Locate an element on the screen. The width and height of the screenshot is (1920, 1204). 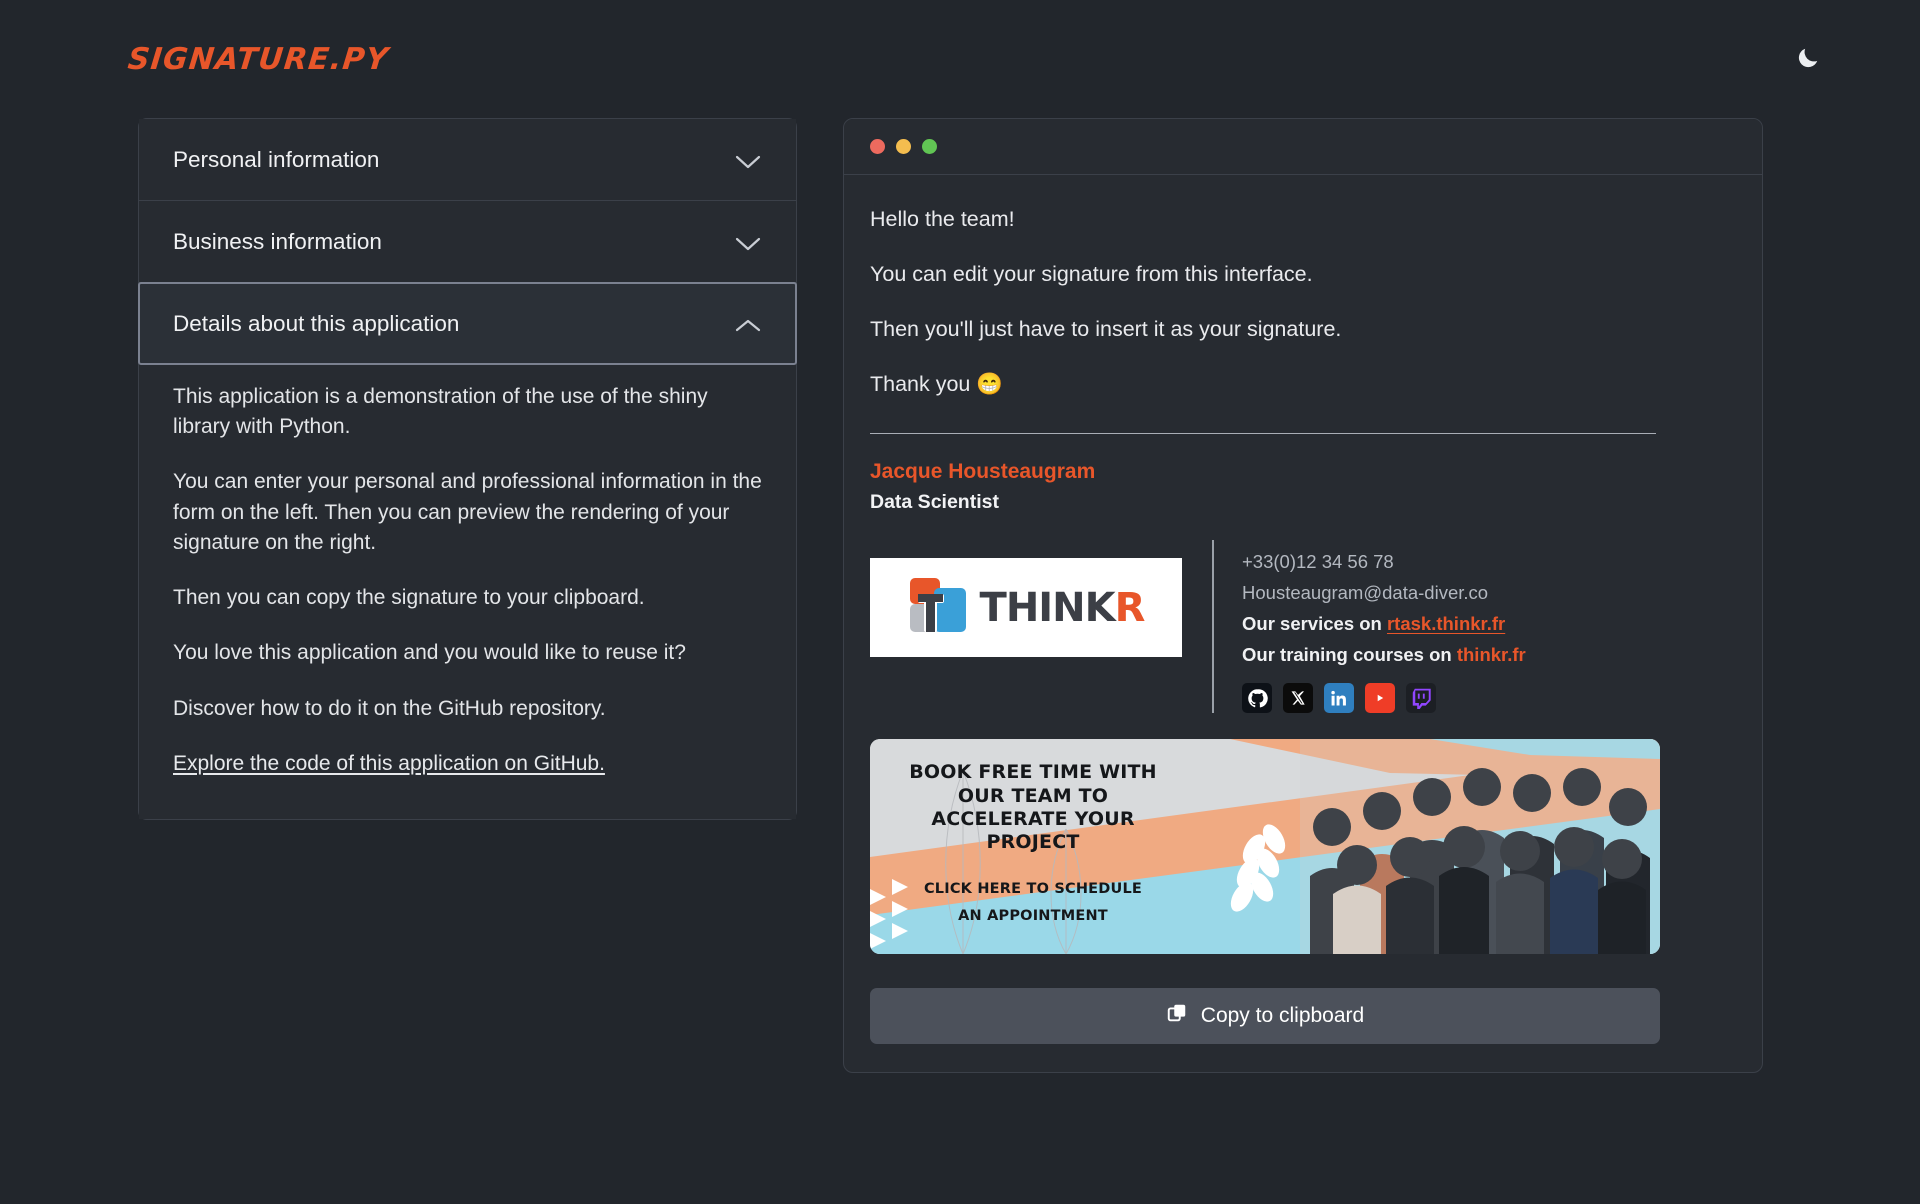
logo-text-dark: THINK is located at coordinates (1047, 607).